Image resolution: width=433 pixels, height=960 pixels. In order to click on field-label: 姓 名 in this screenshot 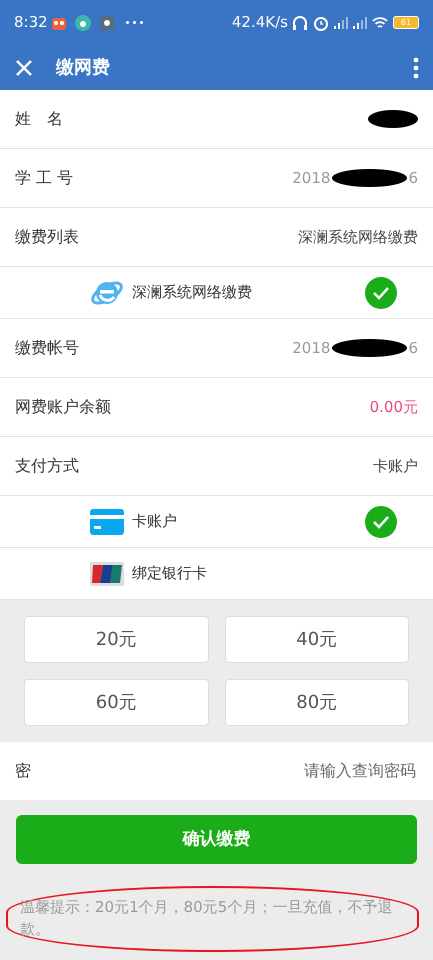, I will do `click(39, 119)`.